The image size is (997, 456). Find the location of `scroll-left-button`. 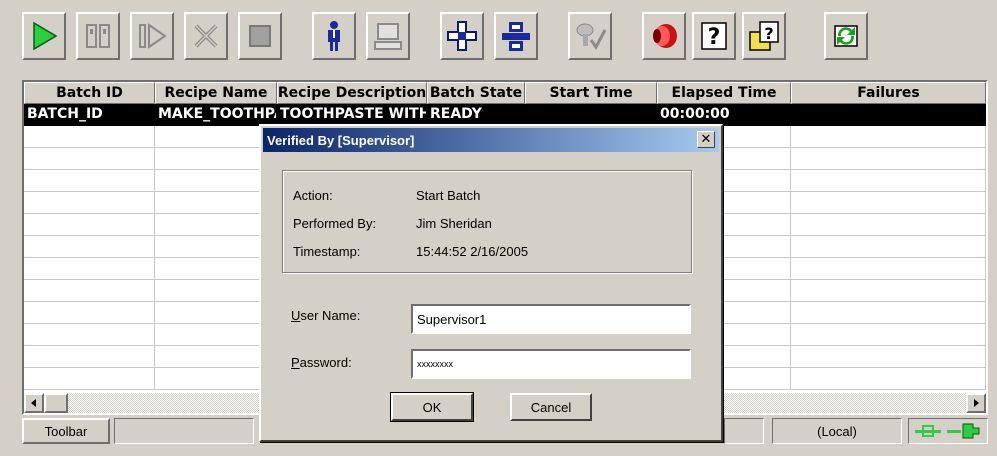

scroll-left-button is located at coordinates (34, 403).